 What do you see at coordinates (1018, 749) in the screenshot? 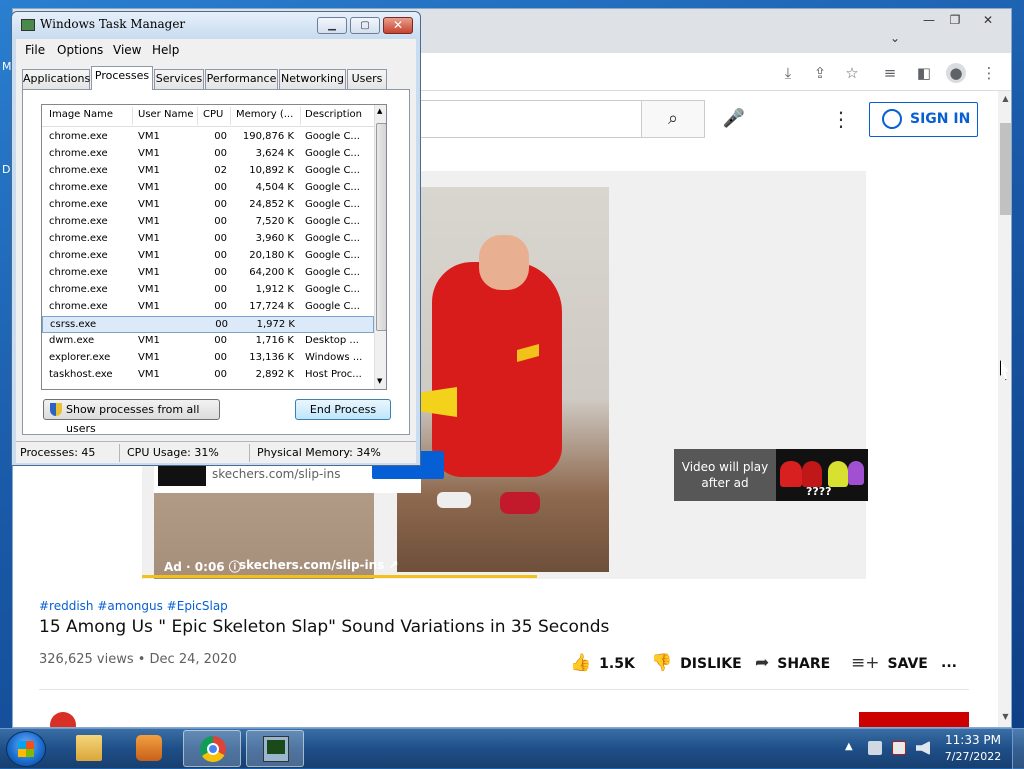
I see `show-desktop-button` at bounding box center [1018, 749].